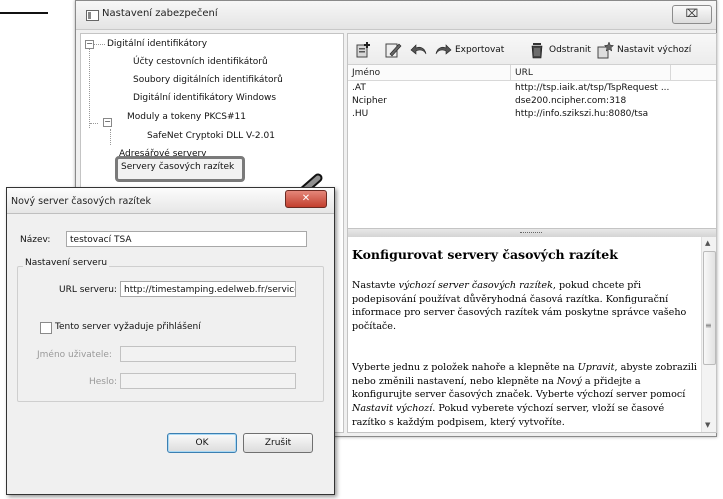 The width and height of the screenshot is (723, 499). I want to click on column-header-name: Jméno, so click(366, 73).